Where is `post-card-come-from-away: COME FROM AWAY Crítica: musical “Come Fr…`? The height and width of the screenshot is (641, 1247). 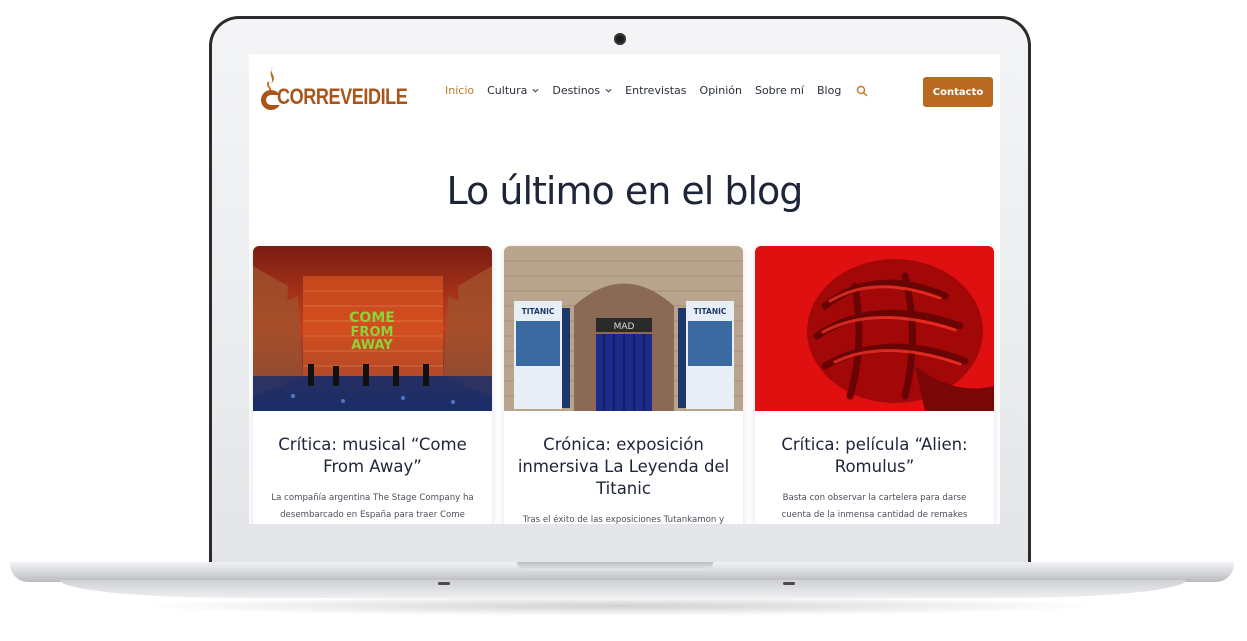
post-card-come-from-away: COME FROM AWAY Crítica: musical “Come Fr… is located at coordinates (372, 385).